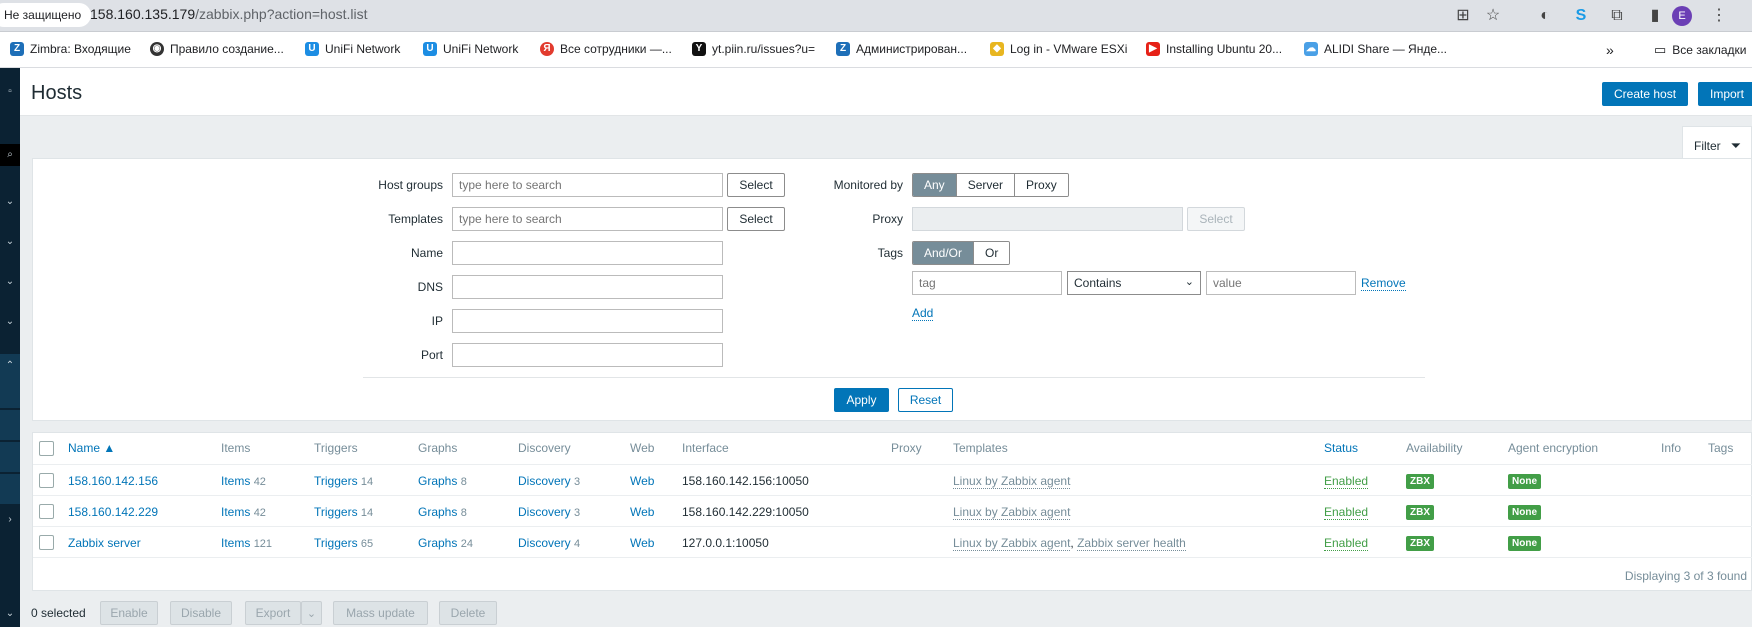 The height and width of the screenshot is (627, 1752). Describe the element at coordinates (1098, 283) in the screenshot. I see `tag-operator-value: Contains` at that location.